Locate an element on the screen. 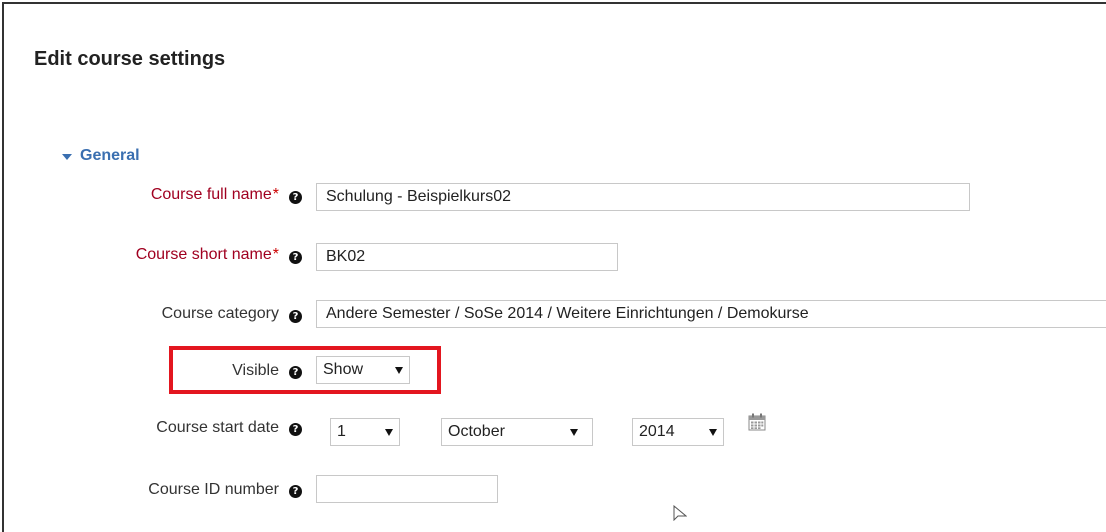 The width and height of the screenshot is (1106, 532). year-select-value: 2014 is located at coordinates (657, 431).